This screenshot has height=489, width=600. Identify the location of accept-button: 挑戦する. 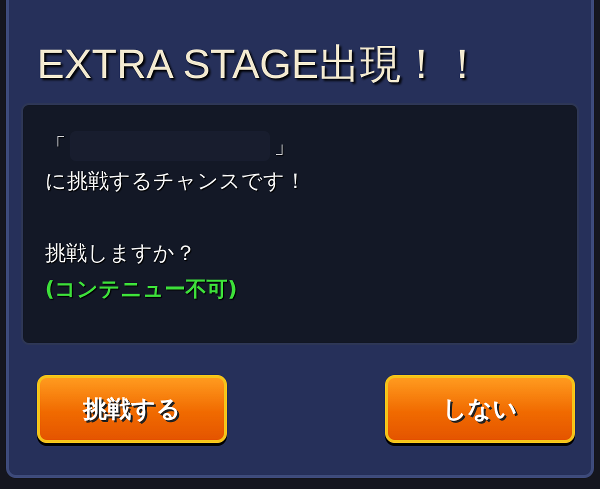
(132, 409).